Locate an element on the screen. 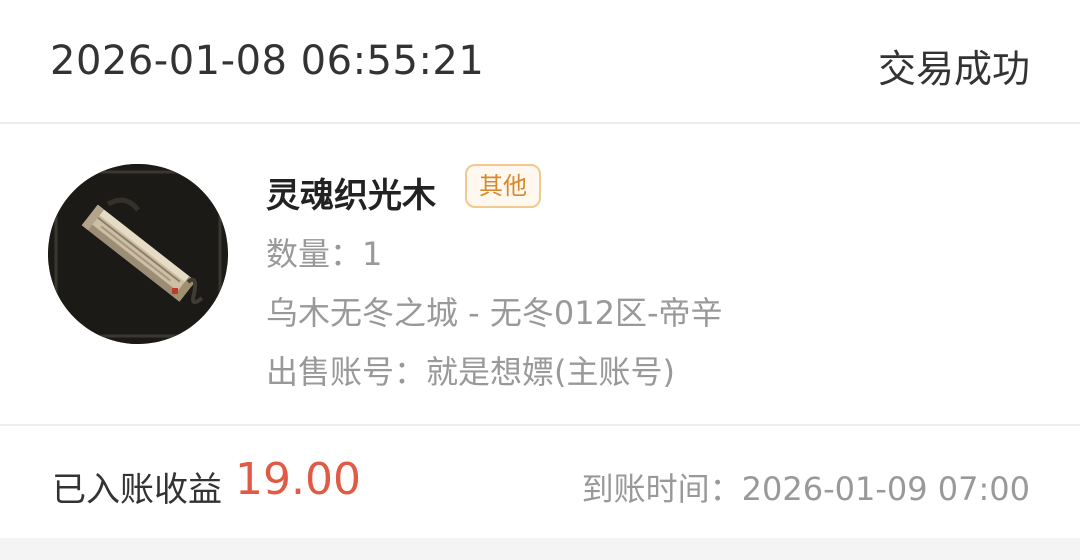 The width and height of the screenshot is (1080, 560). earnings-amount: 19.00 is located at coordinates (298, 479).